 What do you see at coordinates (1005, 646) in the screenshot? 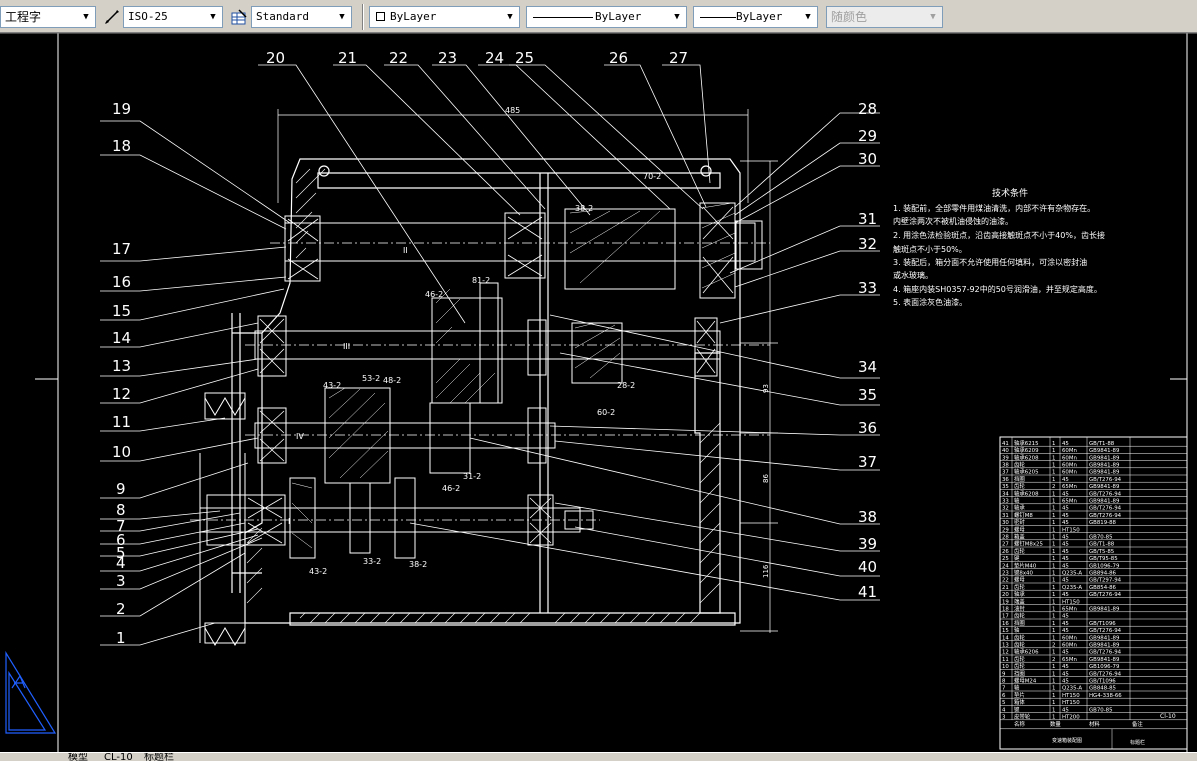
I see `bom-cell: 13` at bounding box center [1005, 646].